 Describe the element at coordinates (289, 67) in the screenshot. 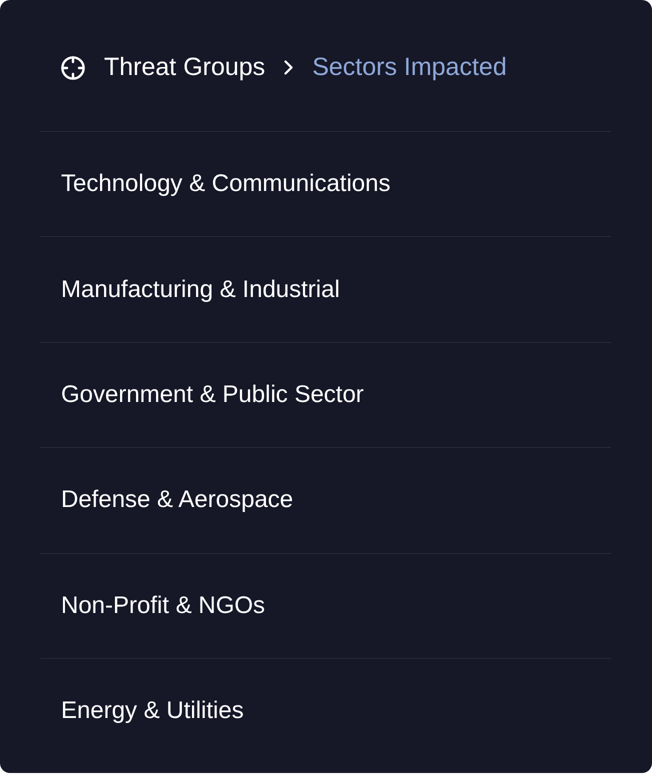

I see `chevron-right-icon` at that location.